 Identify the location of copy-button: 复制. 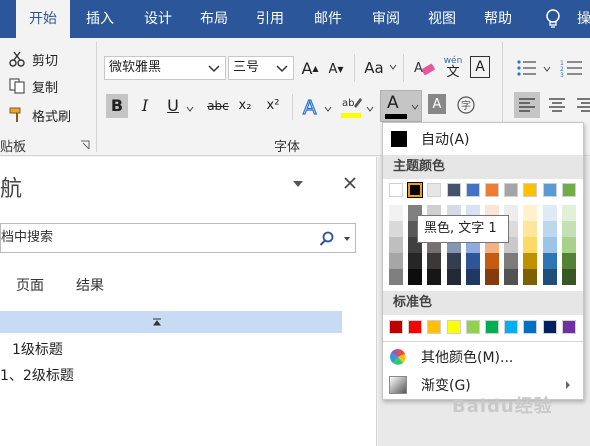
(33, 86).